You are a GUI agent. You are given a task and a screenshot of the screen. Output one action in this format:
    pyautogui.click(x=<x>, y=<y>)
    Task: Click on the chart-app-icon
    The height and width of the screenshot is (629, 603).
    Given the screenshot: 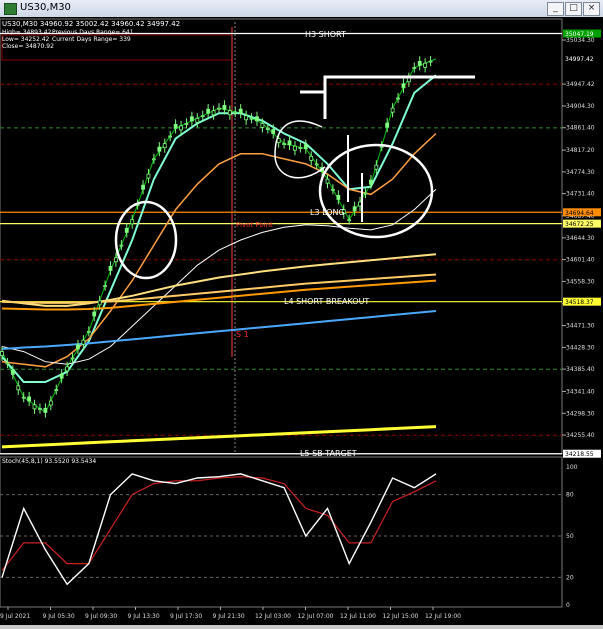 What is the action you would take?
    pyautogui.click(x=10, y=9)
    